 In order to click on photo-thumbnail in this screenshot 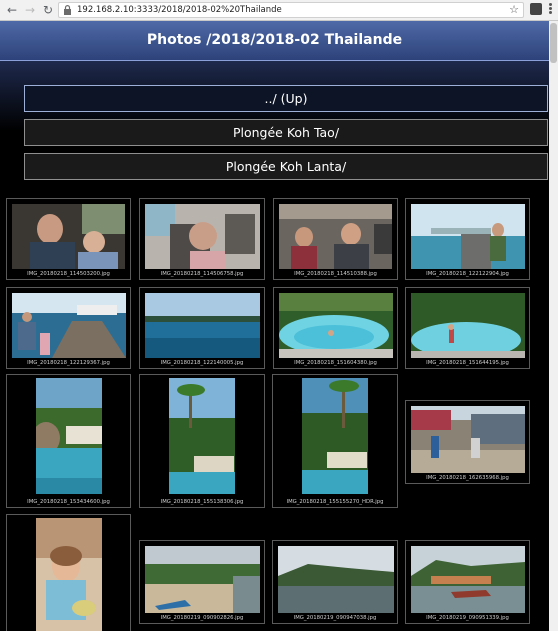, I will do `click(68, 572)`.